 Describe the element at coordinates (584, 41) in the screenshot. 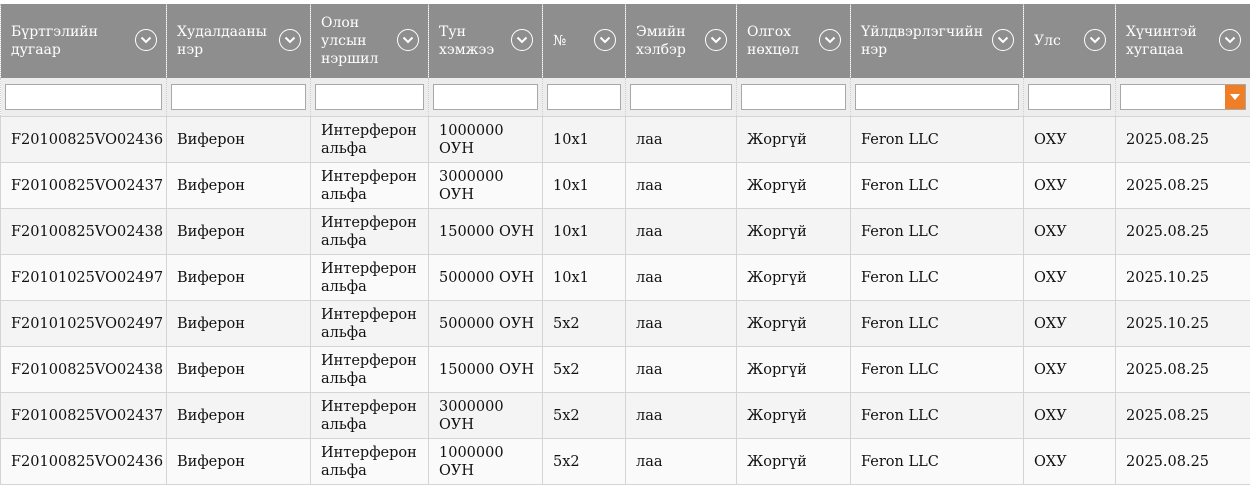

I see `column-header-4: №` at that location.